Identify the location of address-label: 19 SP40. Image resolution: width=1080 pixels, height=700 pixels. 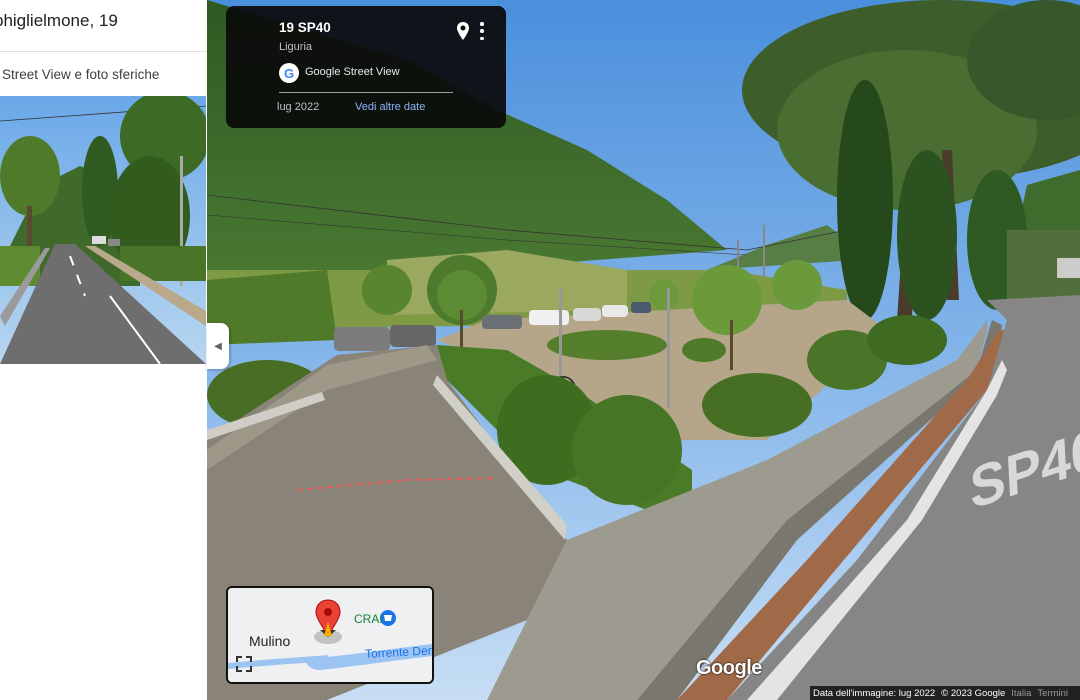
(305, 27).